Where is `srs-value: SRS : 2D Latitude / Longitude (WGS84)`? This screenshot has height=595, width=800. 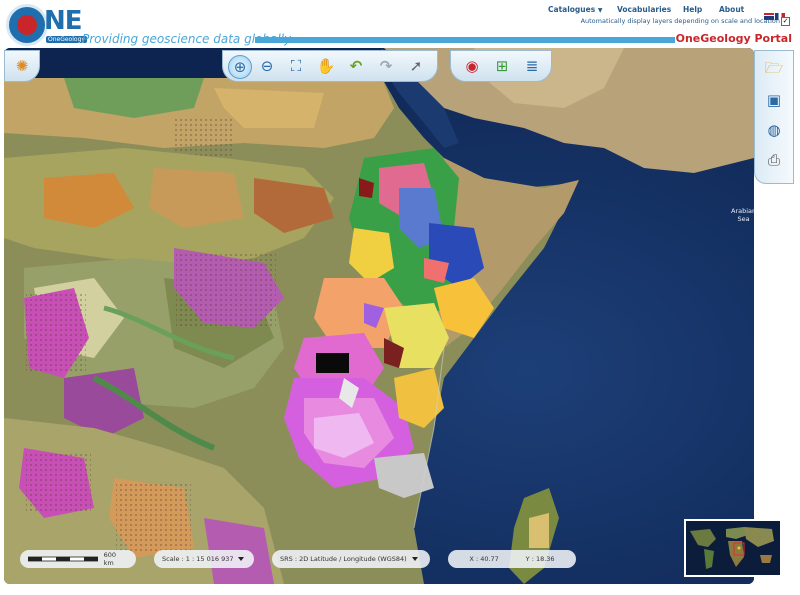
srs-value: SRS : 2D Latitude / Longitude (WGS84) is located at coordinates (343, 559).